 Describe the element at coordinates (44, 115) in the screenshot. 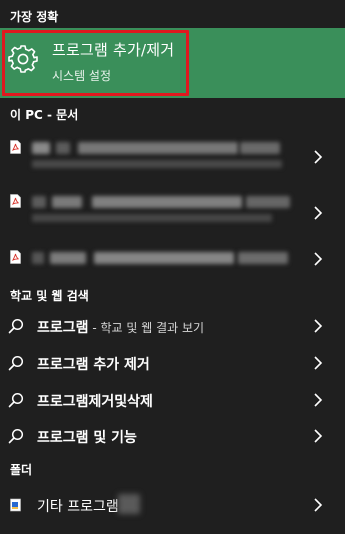

I see `section-header-documents: 이 PC - 문서` at that location.